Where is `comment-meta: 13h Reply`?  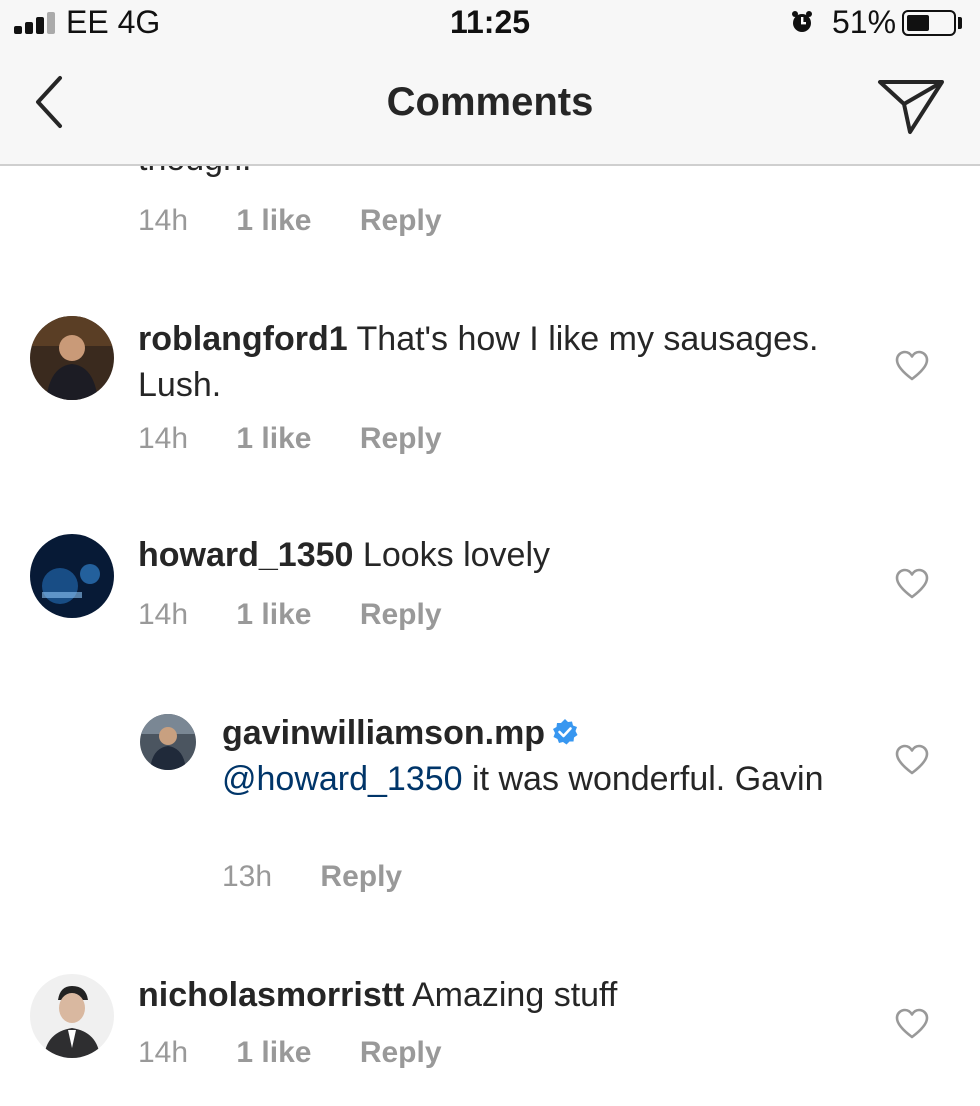 comment-meta: 13h Reply is located at coordinates (332, 877).